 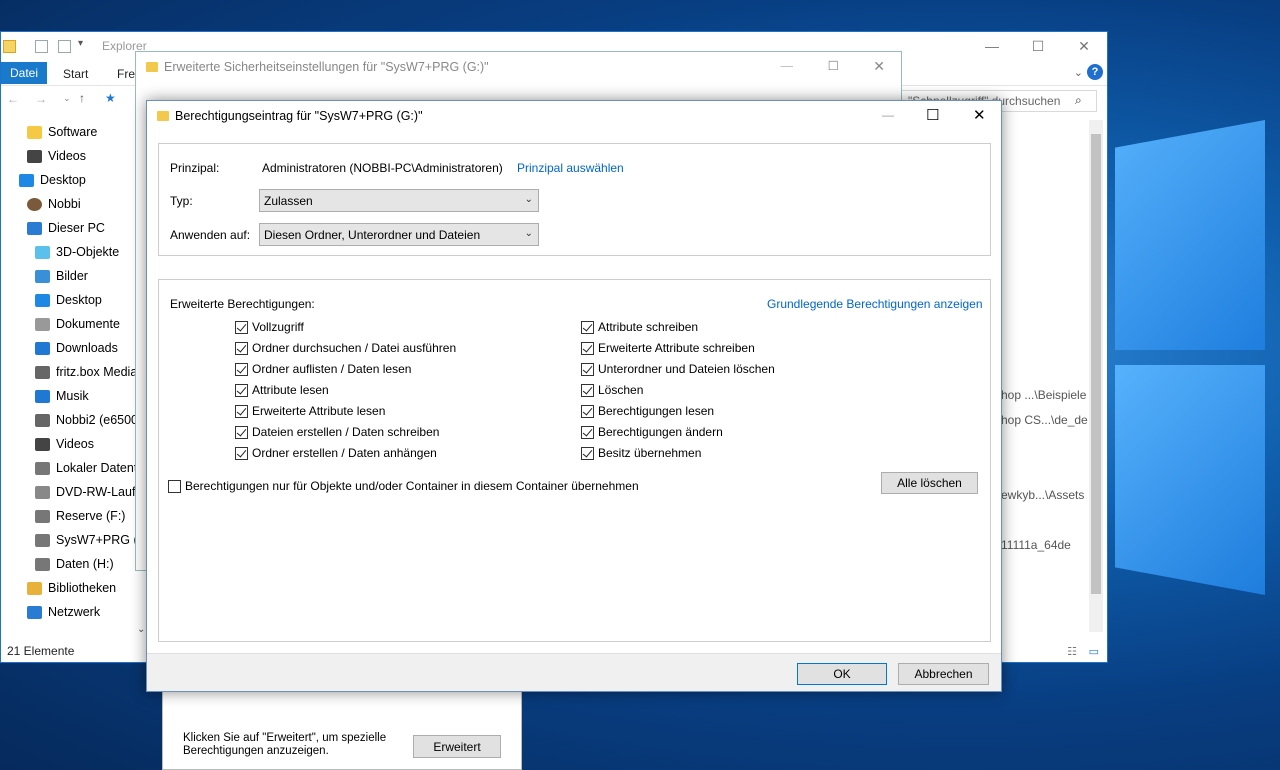 I want to click on new-folder-icon, so click(x=64, y=46).